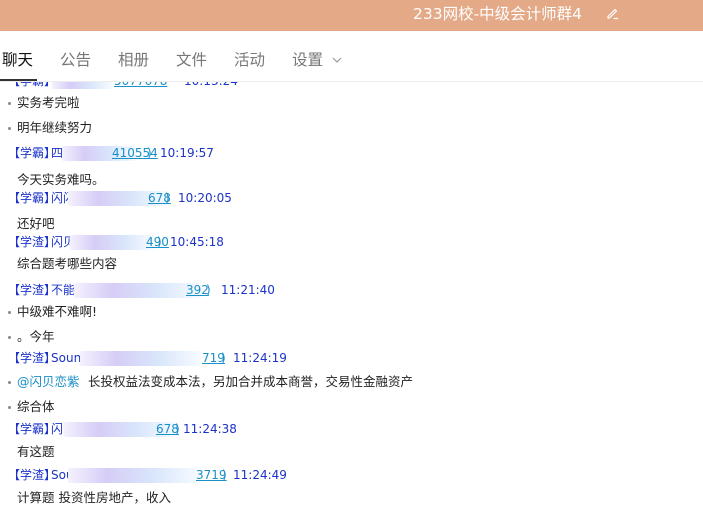 The image size is (703, 513). I want to click on message-body: 还好吧, so click(36, 223).